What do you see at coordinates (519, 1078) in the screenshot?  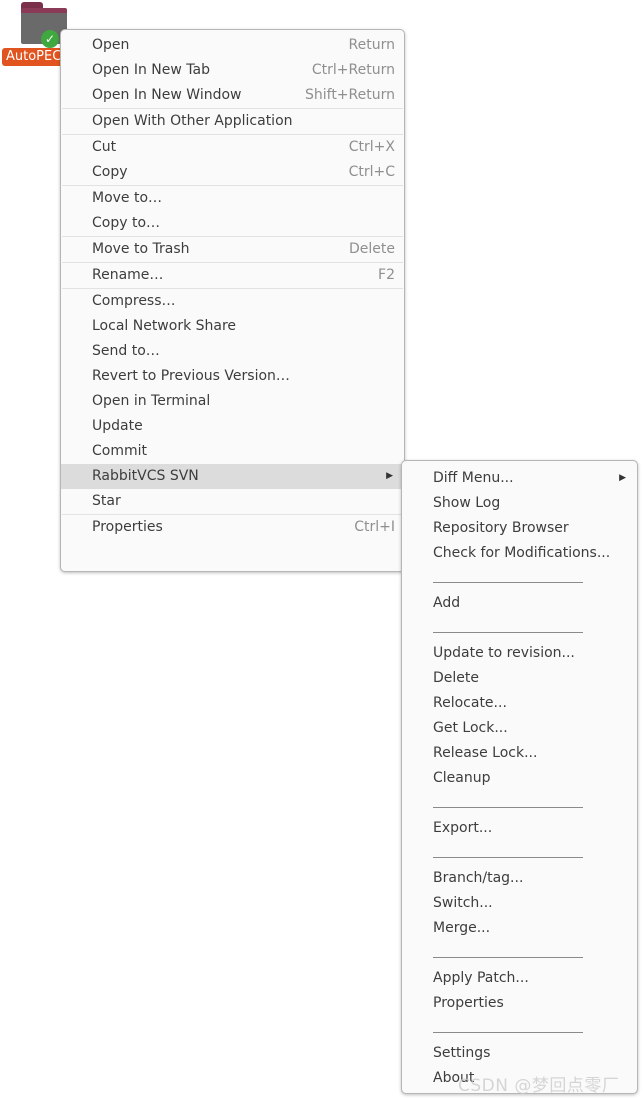 I see `submenu-item-about: About` at bounding box center [519, 1078].